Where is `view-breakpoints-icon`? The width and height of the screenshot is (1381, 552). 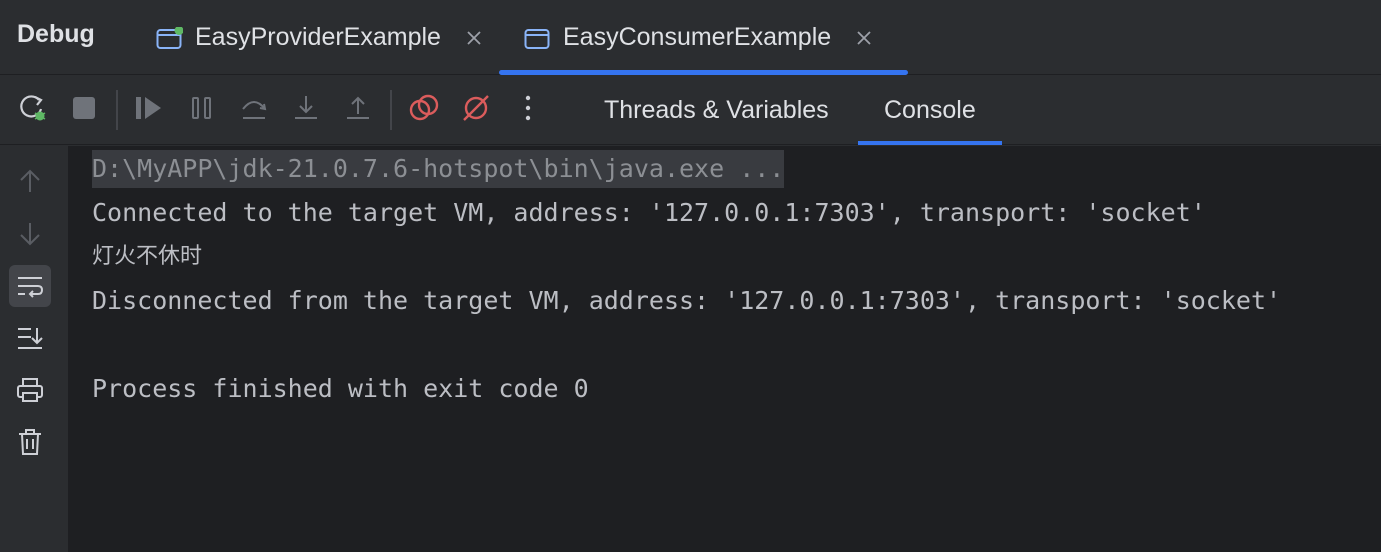
view-breakpoints-icon is located at coordinates (424, 108).